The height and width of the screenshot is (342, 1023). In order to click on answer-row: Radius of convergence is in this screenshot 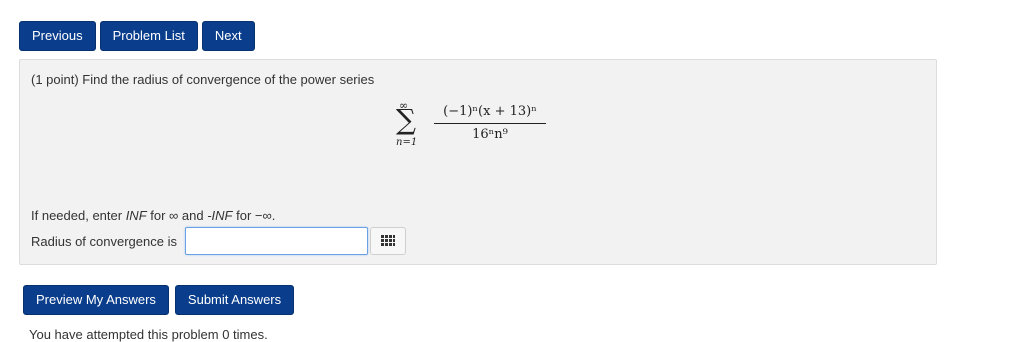, I will do `click(218, 241)`.